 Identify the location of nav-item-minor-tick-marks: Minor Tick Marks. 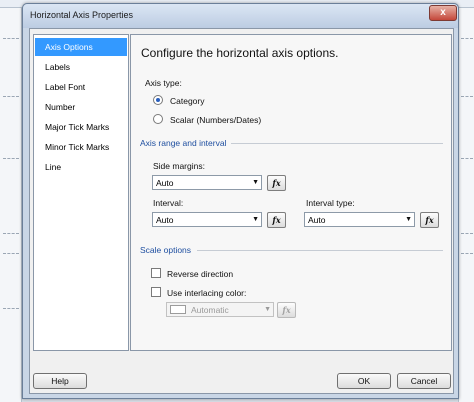
(81, 147).